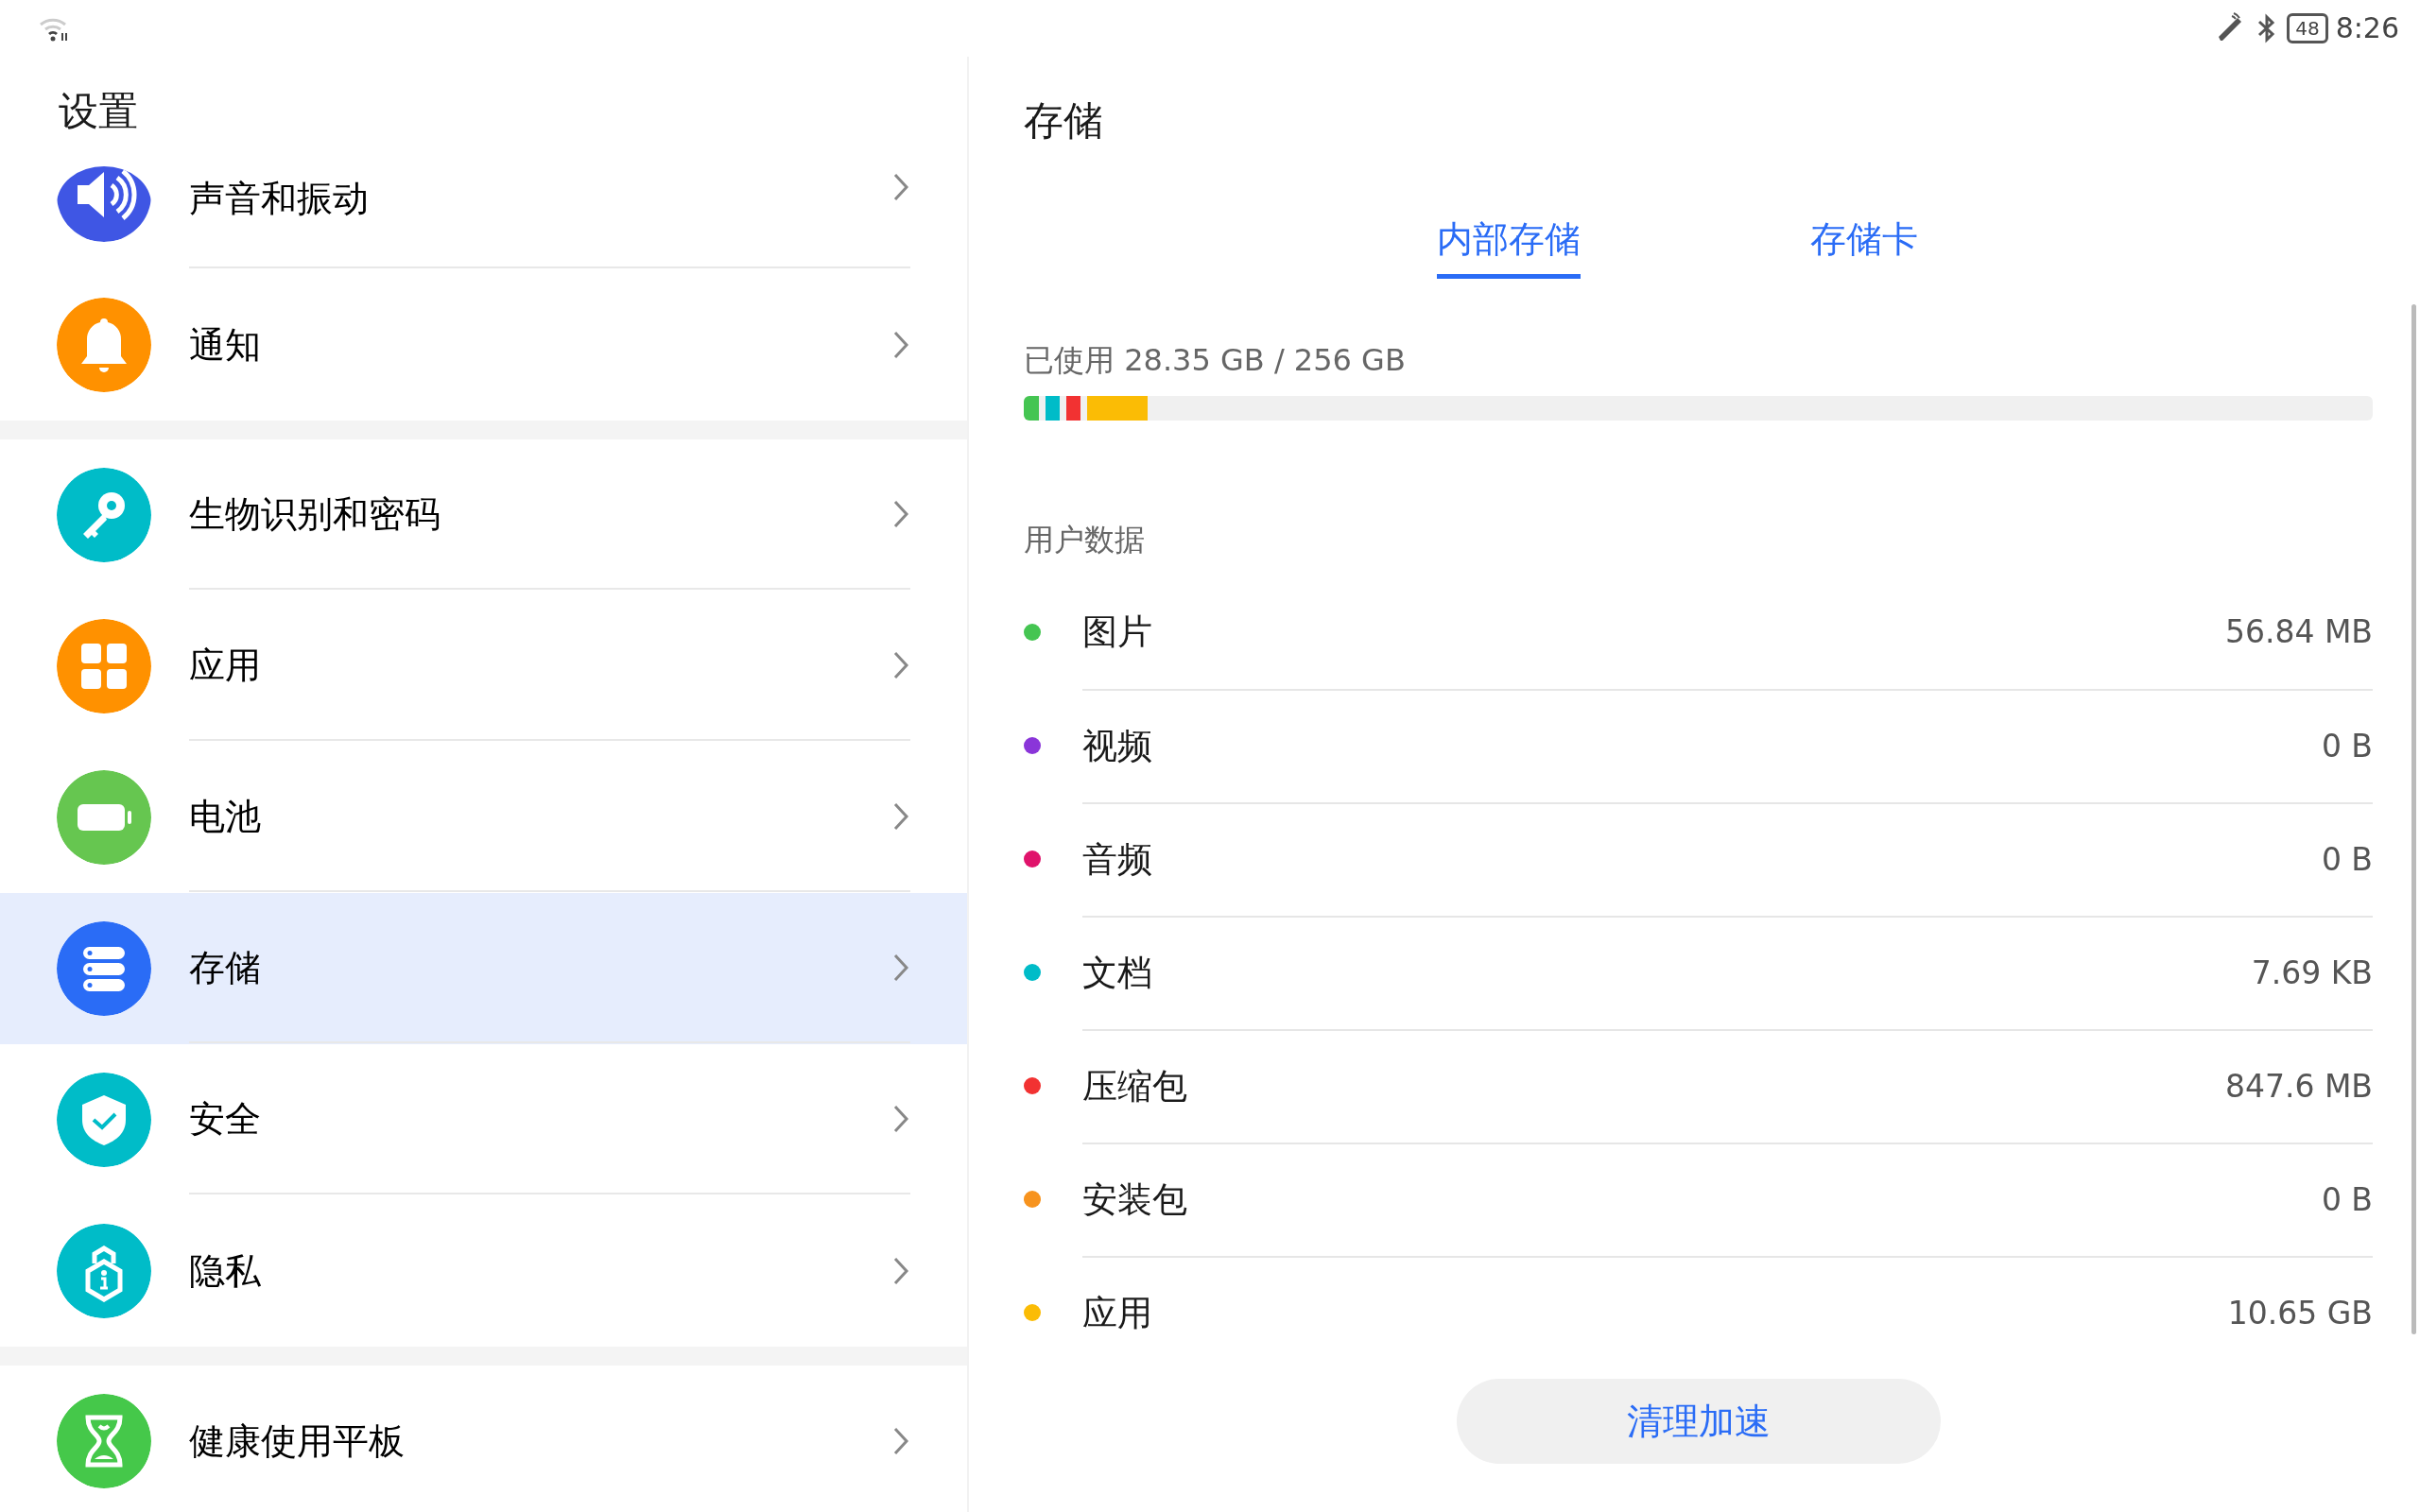 This screenshot has width=2420, height=1512. Describe the element at coordinates (1135, 1200) in the screenshot. I see `category-label: 安装包` at that location.